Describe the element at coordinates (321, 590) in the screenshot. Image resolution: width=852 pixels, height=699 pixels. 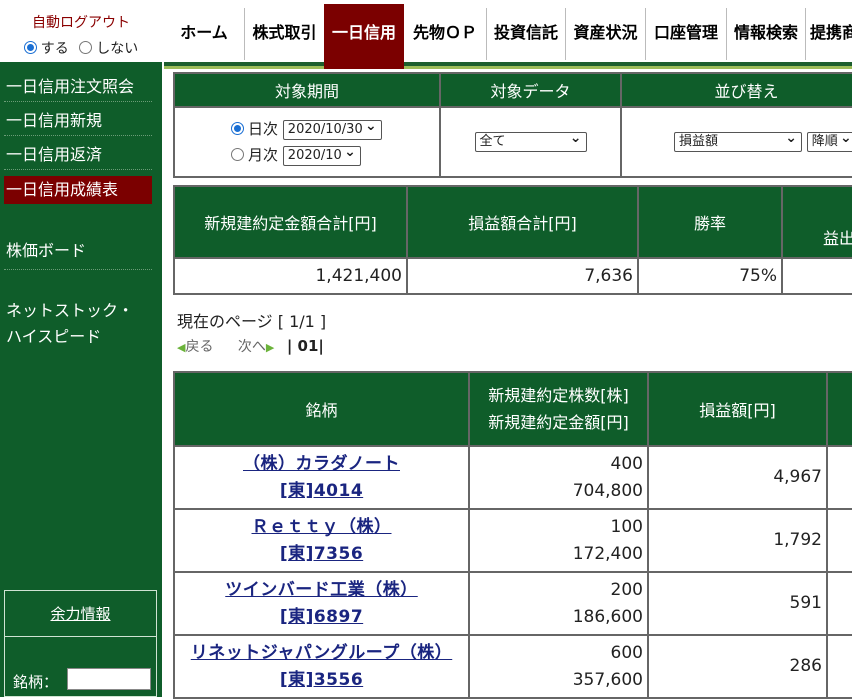
I see `symbol-name-link: ツインバード工業（株）` at that location.